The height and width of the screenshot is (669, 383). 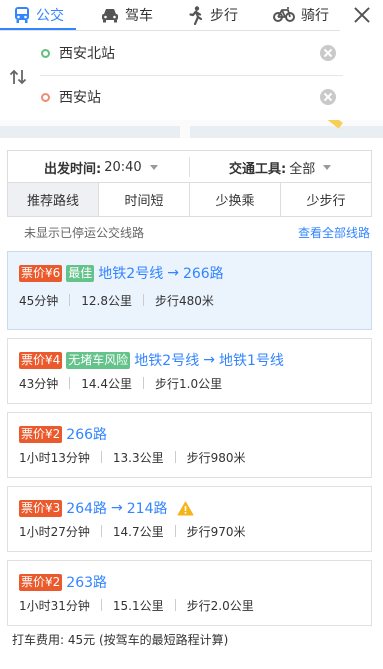 I want to click on tab-least-walking: 少步行, so click(x=325, y=199).